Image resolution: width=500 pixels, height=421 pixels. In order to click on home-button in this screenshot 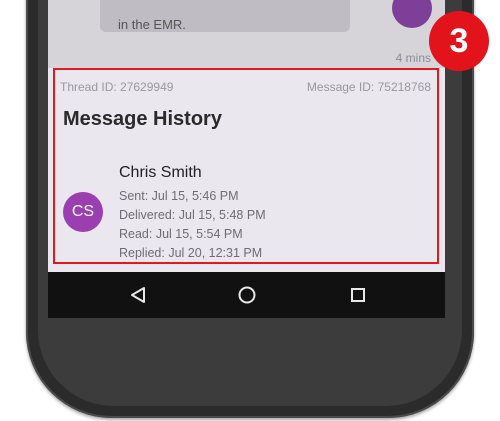, I will do `click(247, 295)`.